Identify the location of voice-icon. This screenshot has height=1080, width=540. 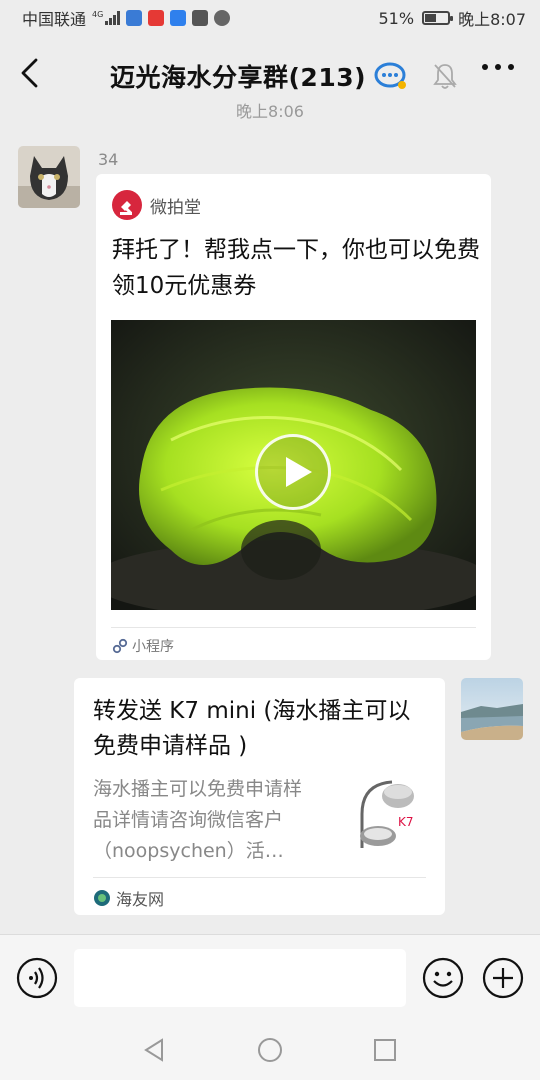
(37, 978).